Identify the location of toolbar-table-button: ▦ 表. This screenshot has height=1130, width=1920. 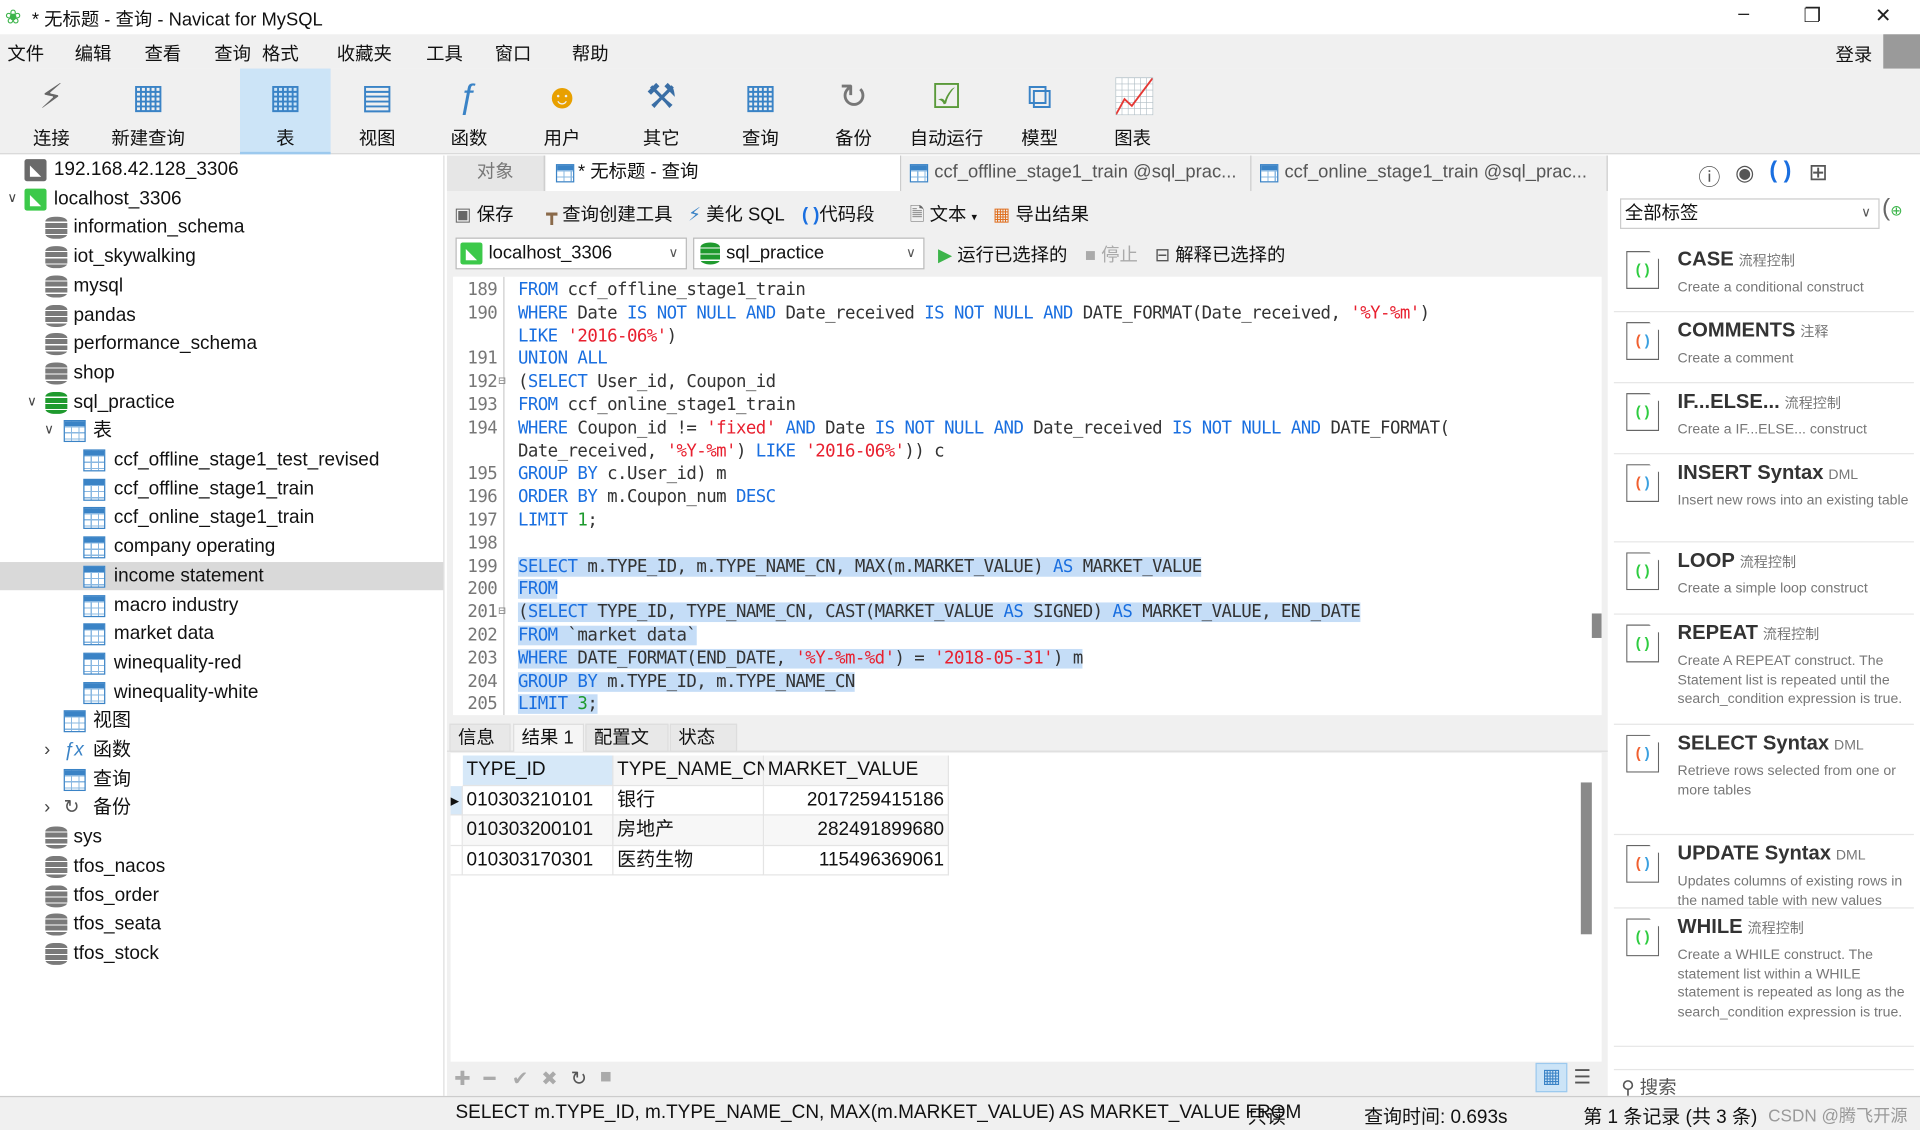
(285, 111).